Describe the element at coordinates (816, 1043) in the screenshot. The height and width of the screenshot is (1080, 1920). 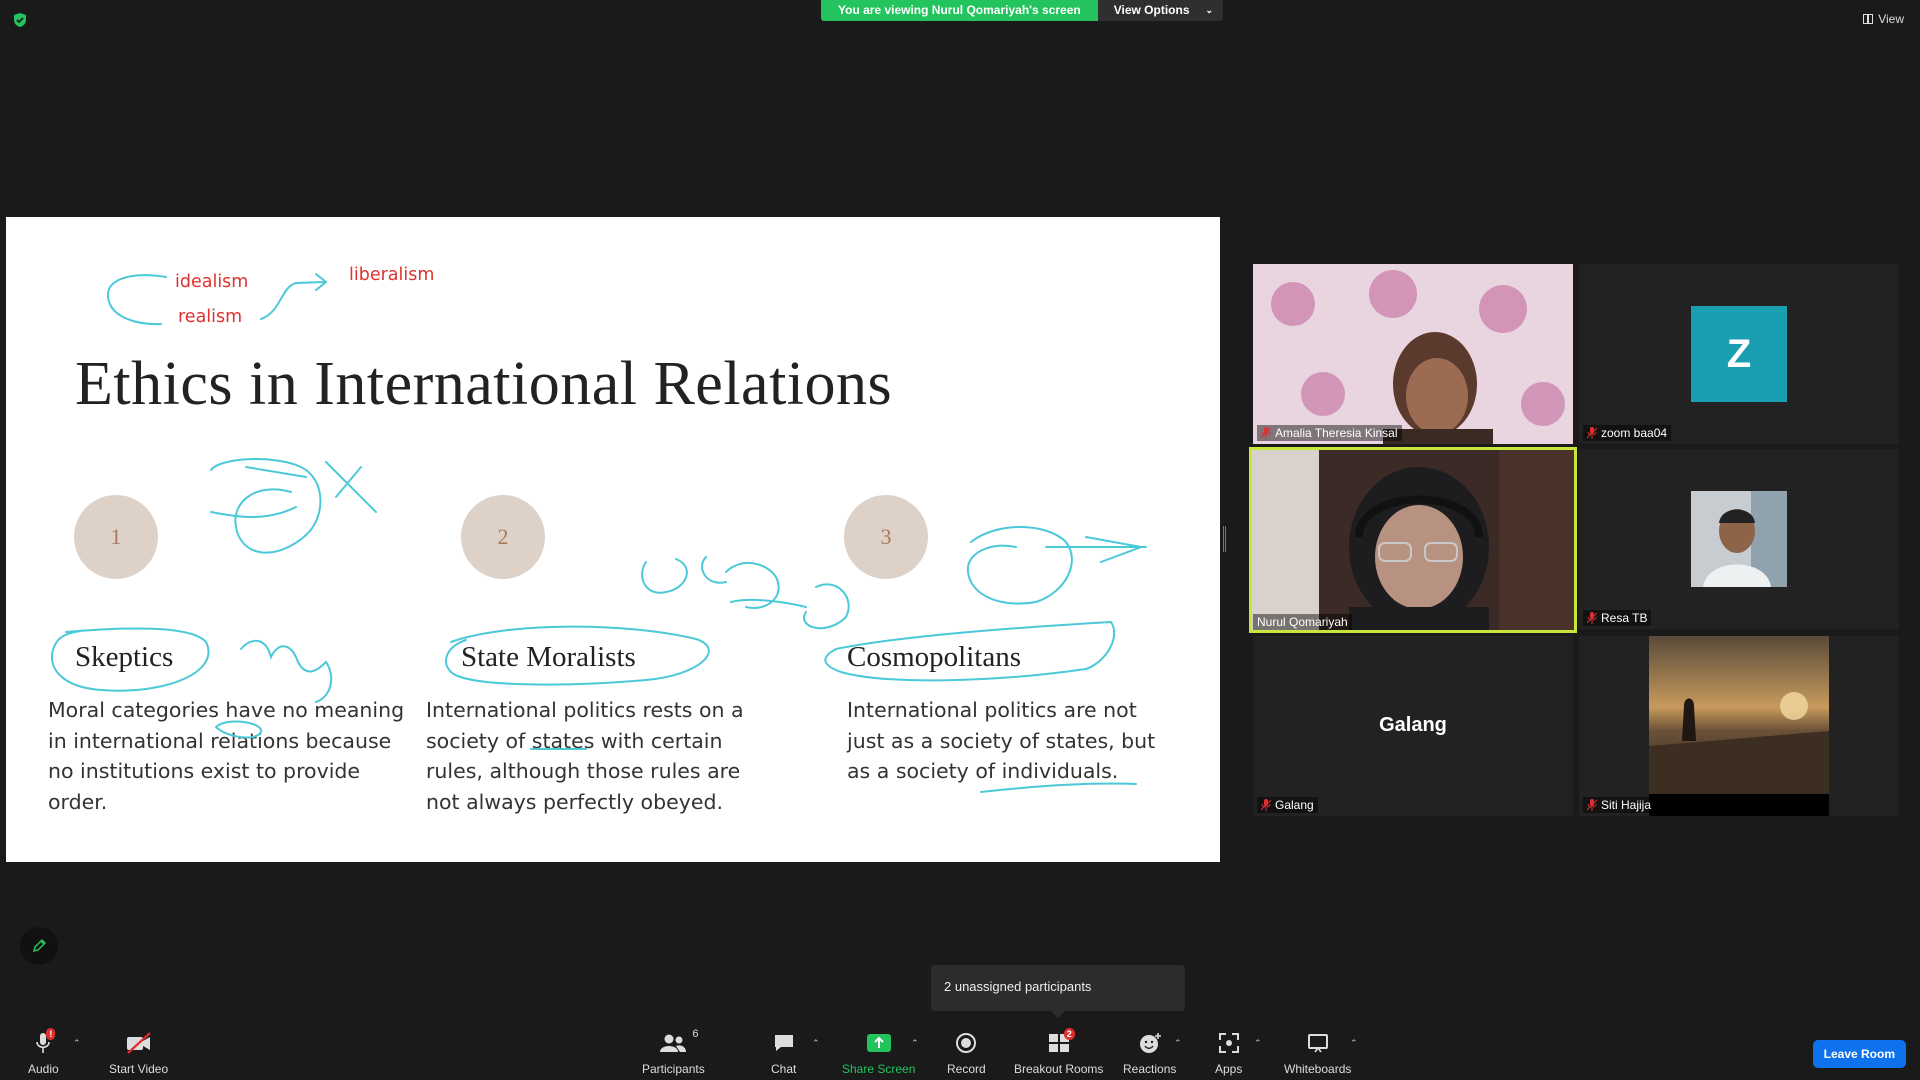
I see `chat-options-caret-icon: ⌃` at that location.